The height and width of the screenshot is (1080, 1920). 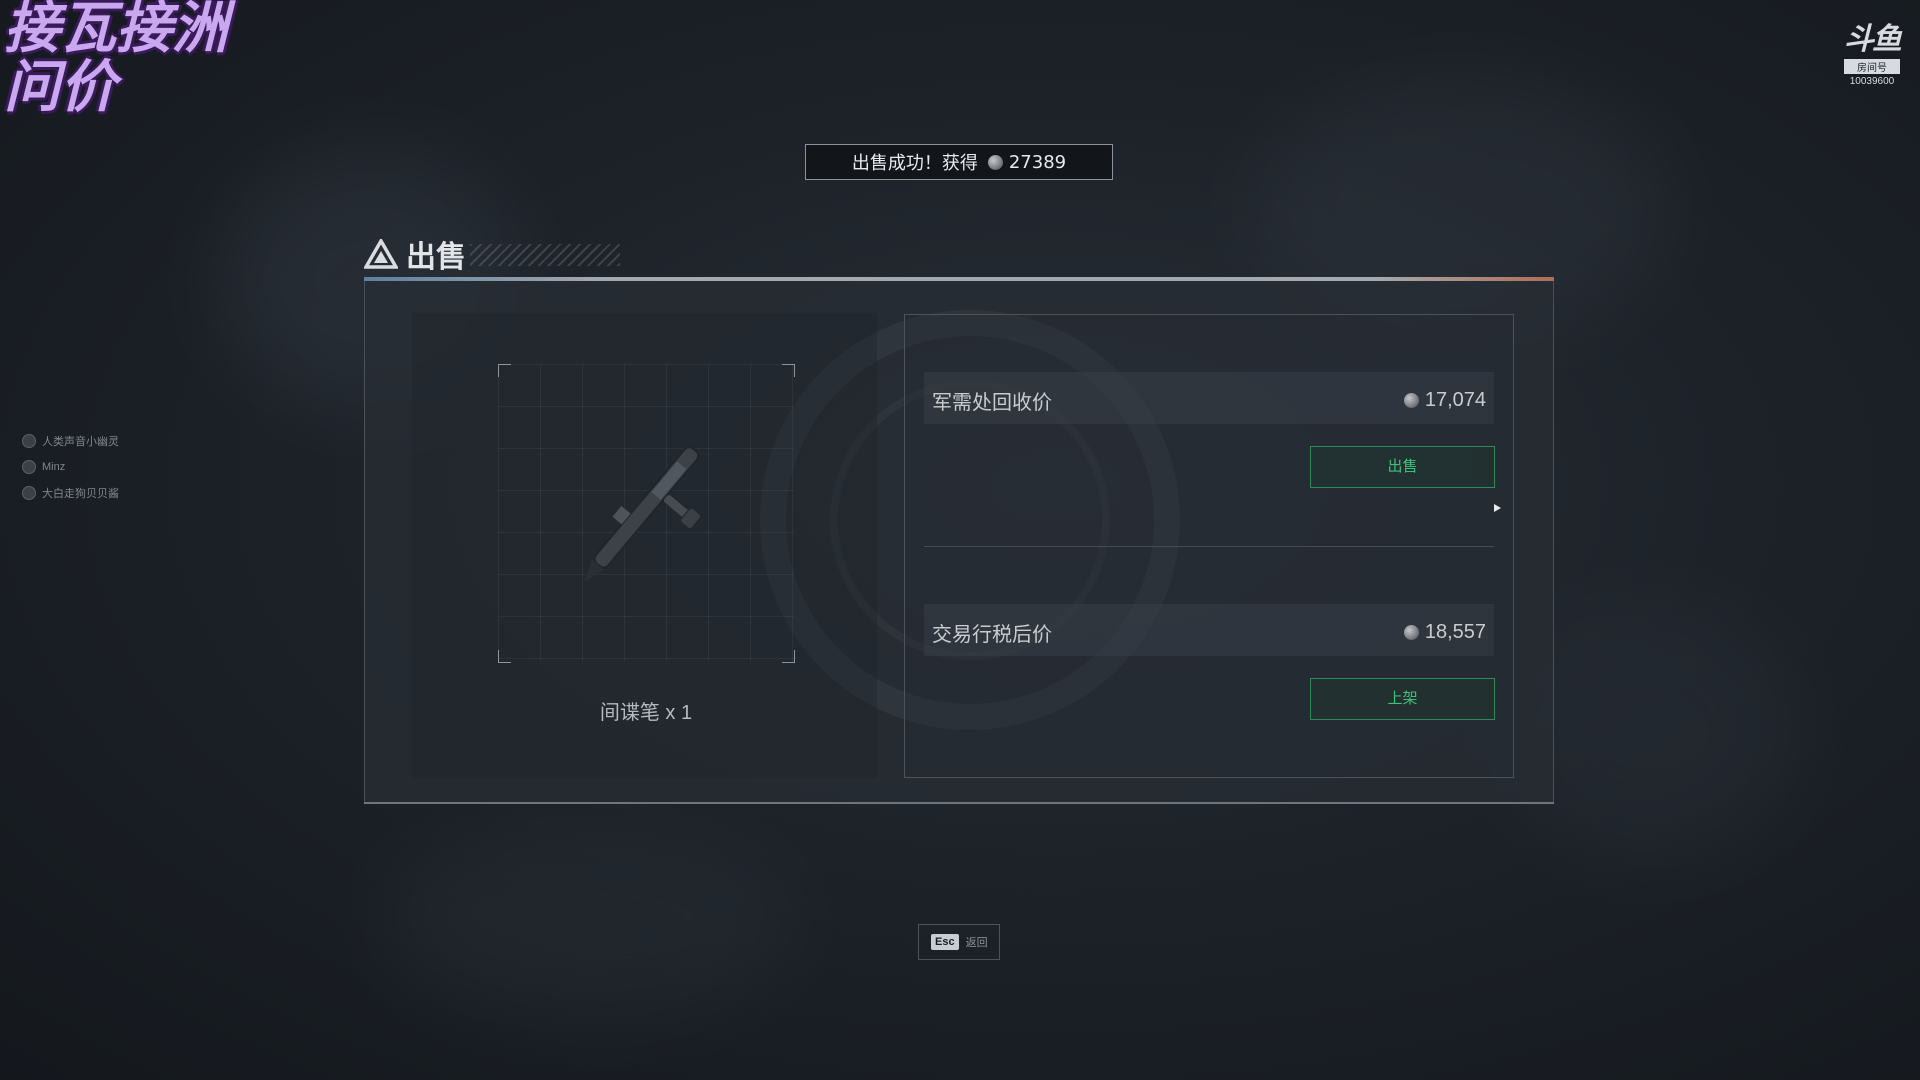 I want to click on market-price-value: 18,557, so click(x=1444, y=632).